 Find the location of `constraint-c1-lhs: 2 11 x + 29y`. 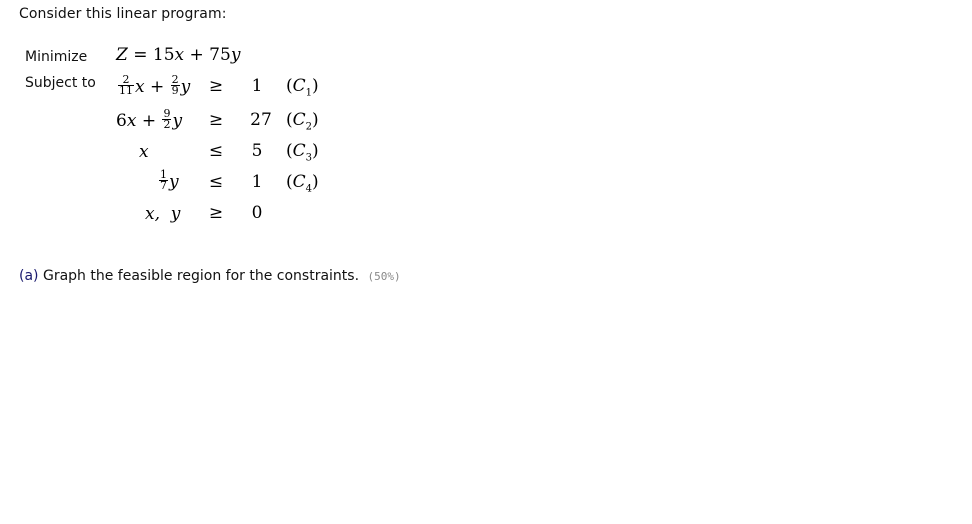

constraint-c1-lhs: 2 11 x + 29y is located at coordinates (154, 85).